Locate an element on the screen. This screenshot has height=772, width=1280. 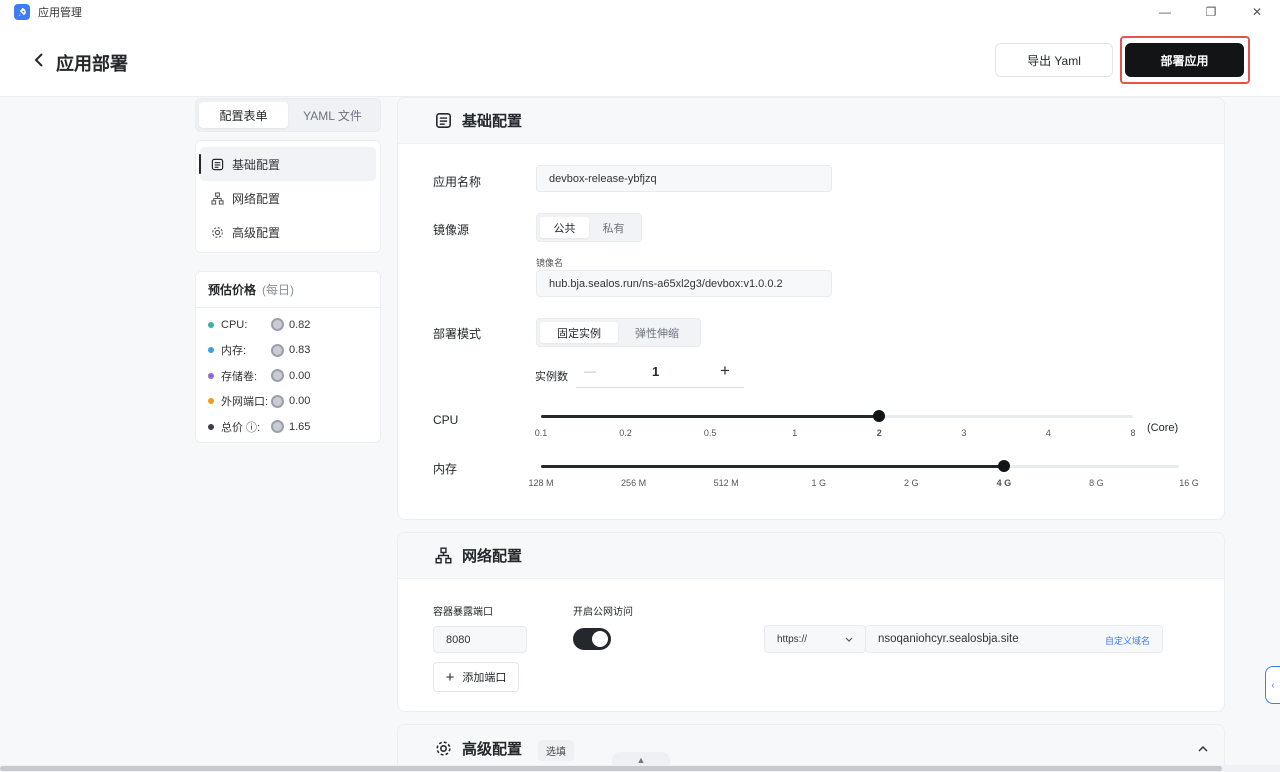
config-mode-tabs: 配置表单 YAML 文件 is located at coordinates (288, 115).